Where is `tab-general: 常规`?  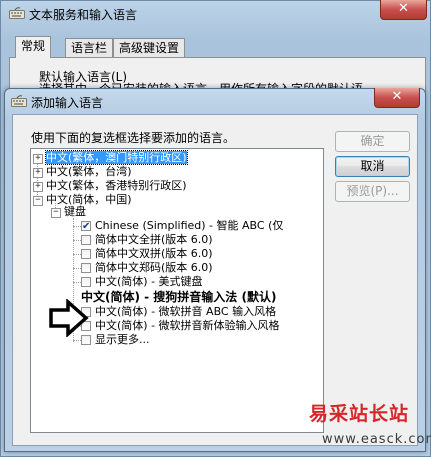 tab-general: 常规 is located at coordinates (33, 47).